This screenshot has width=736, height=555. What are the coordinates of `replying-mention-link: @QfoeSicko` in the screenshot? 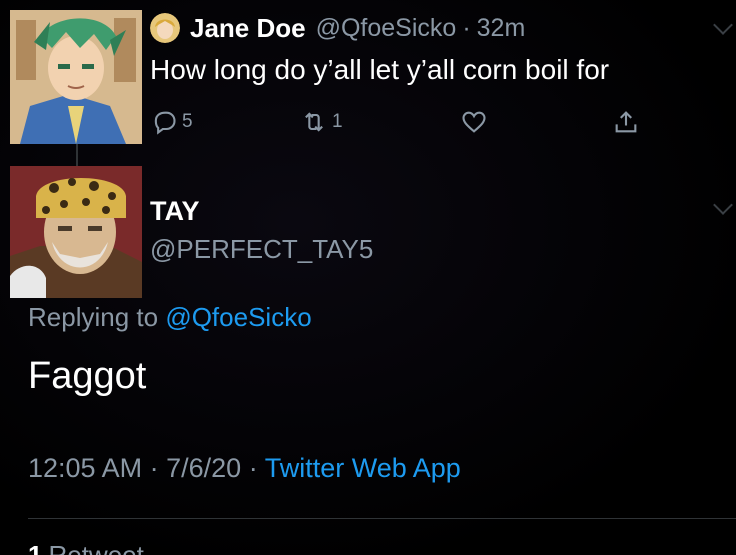 It's located at (238, 317).